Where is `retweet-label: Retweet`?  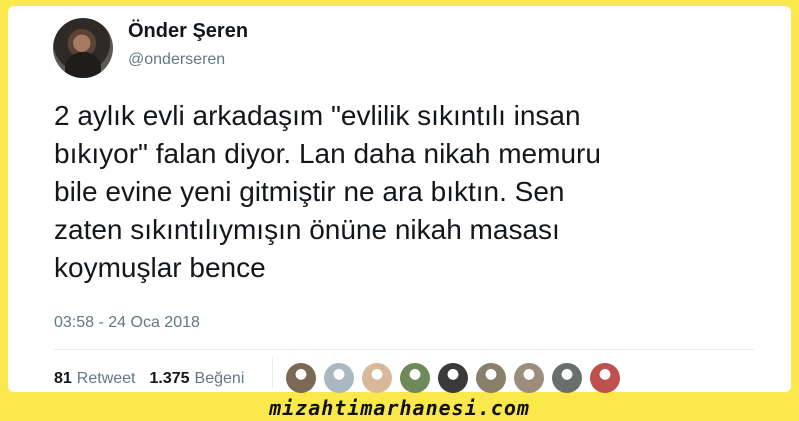
retweet-label: Retweet is located at coordinates (106, 379).